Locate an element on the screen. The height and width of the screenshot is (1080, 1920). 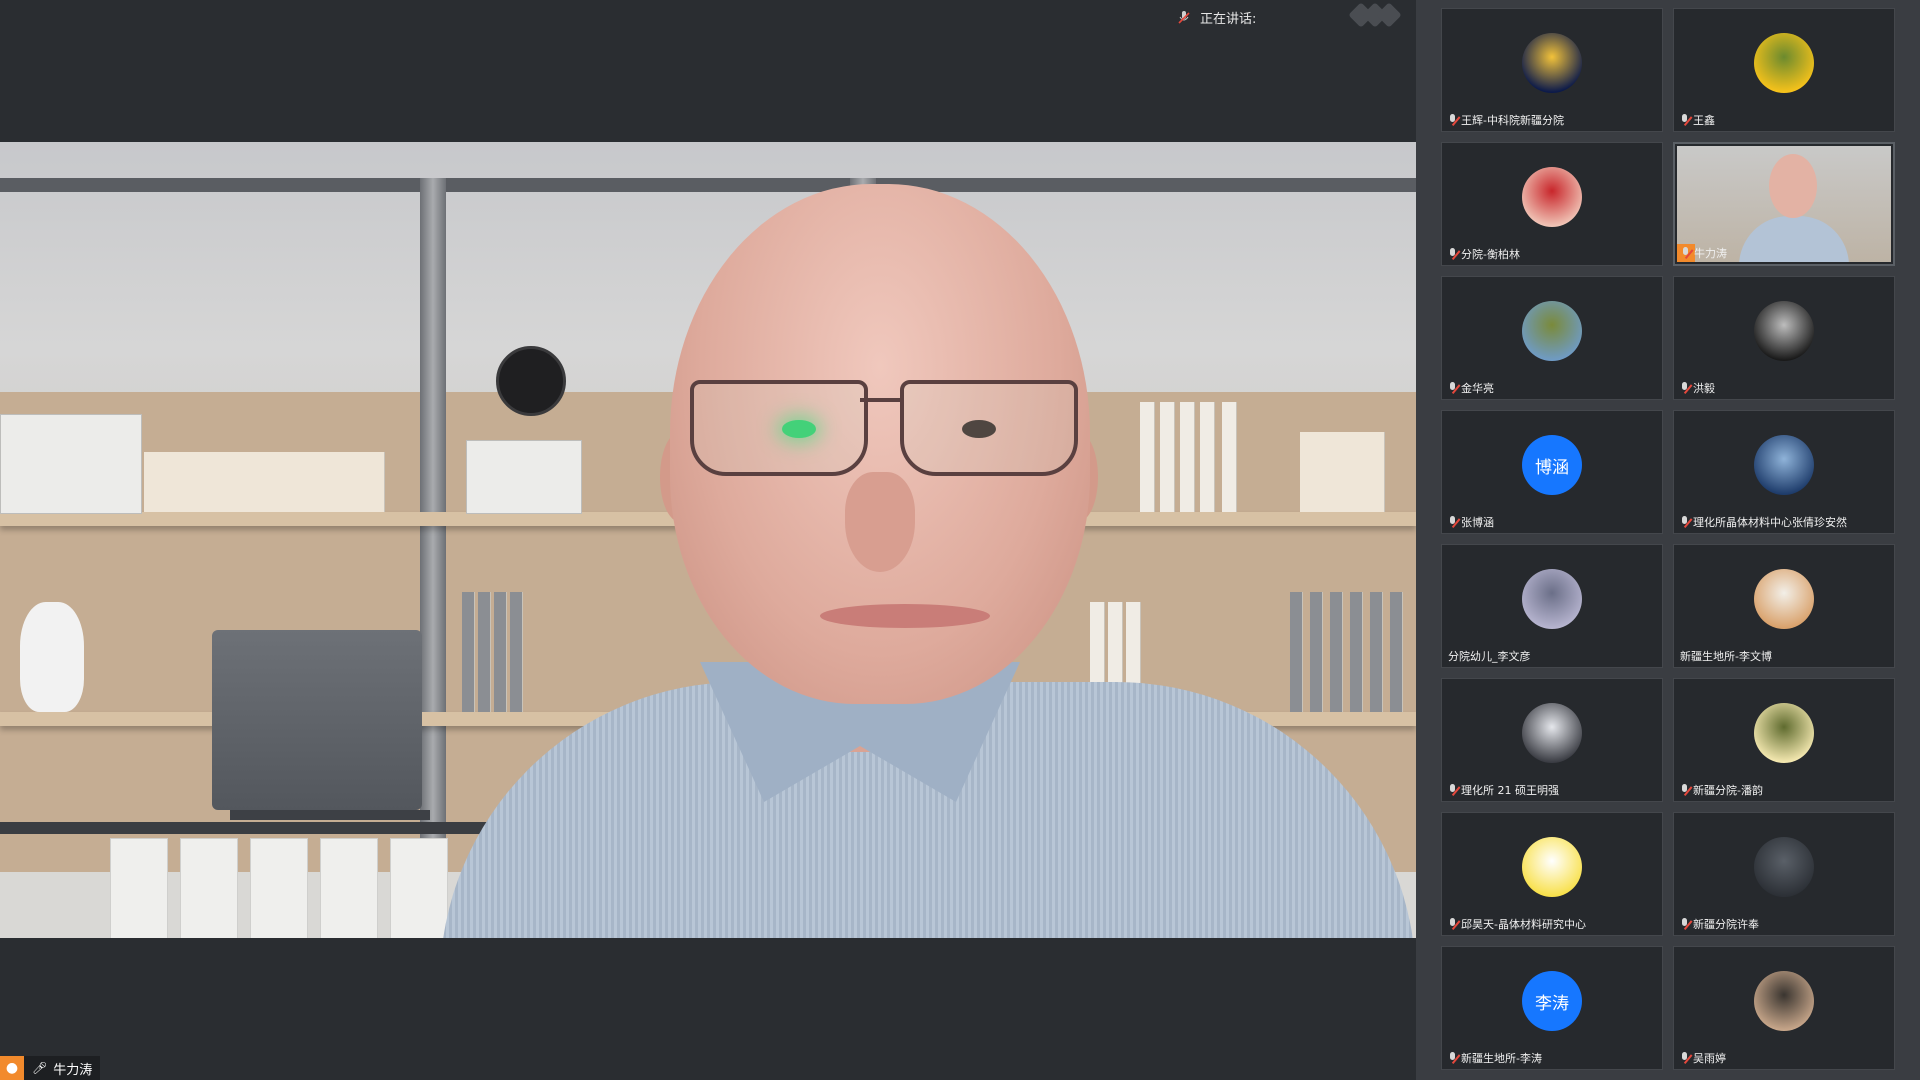
participant-avatar: 李涛 is located at coordinates (1552, 1001).